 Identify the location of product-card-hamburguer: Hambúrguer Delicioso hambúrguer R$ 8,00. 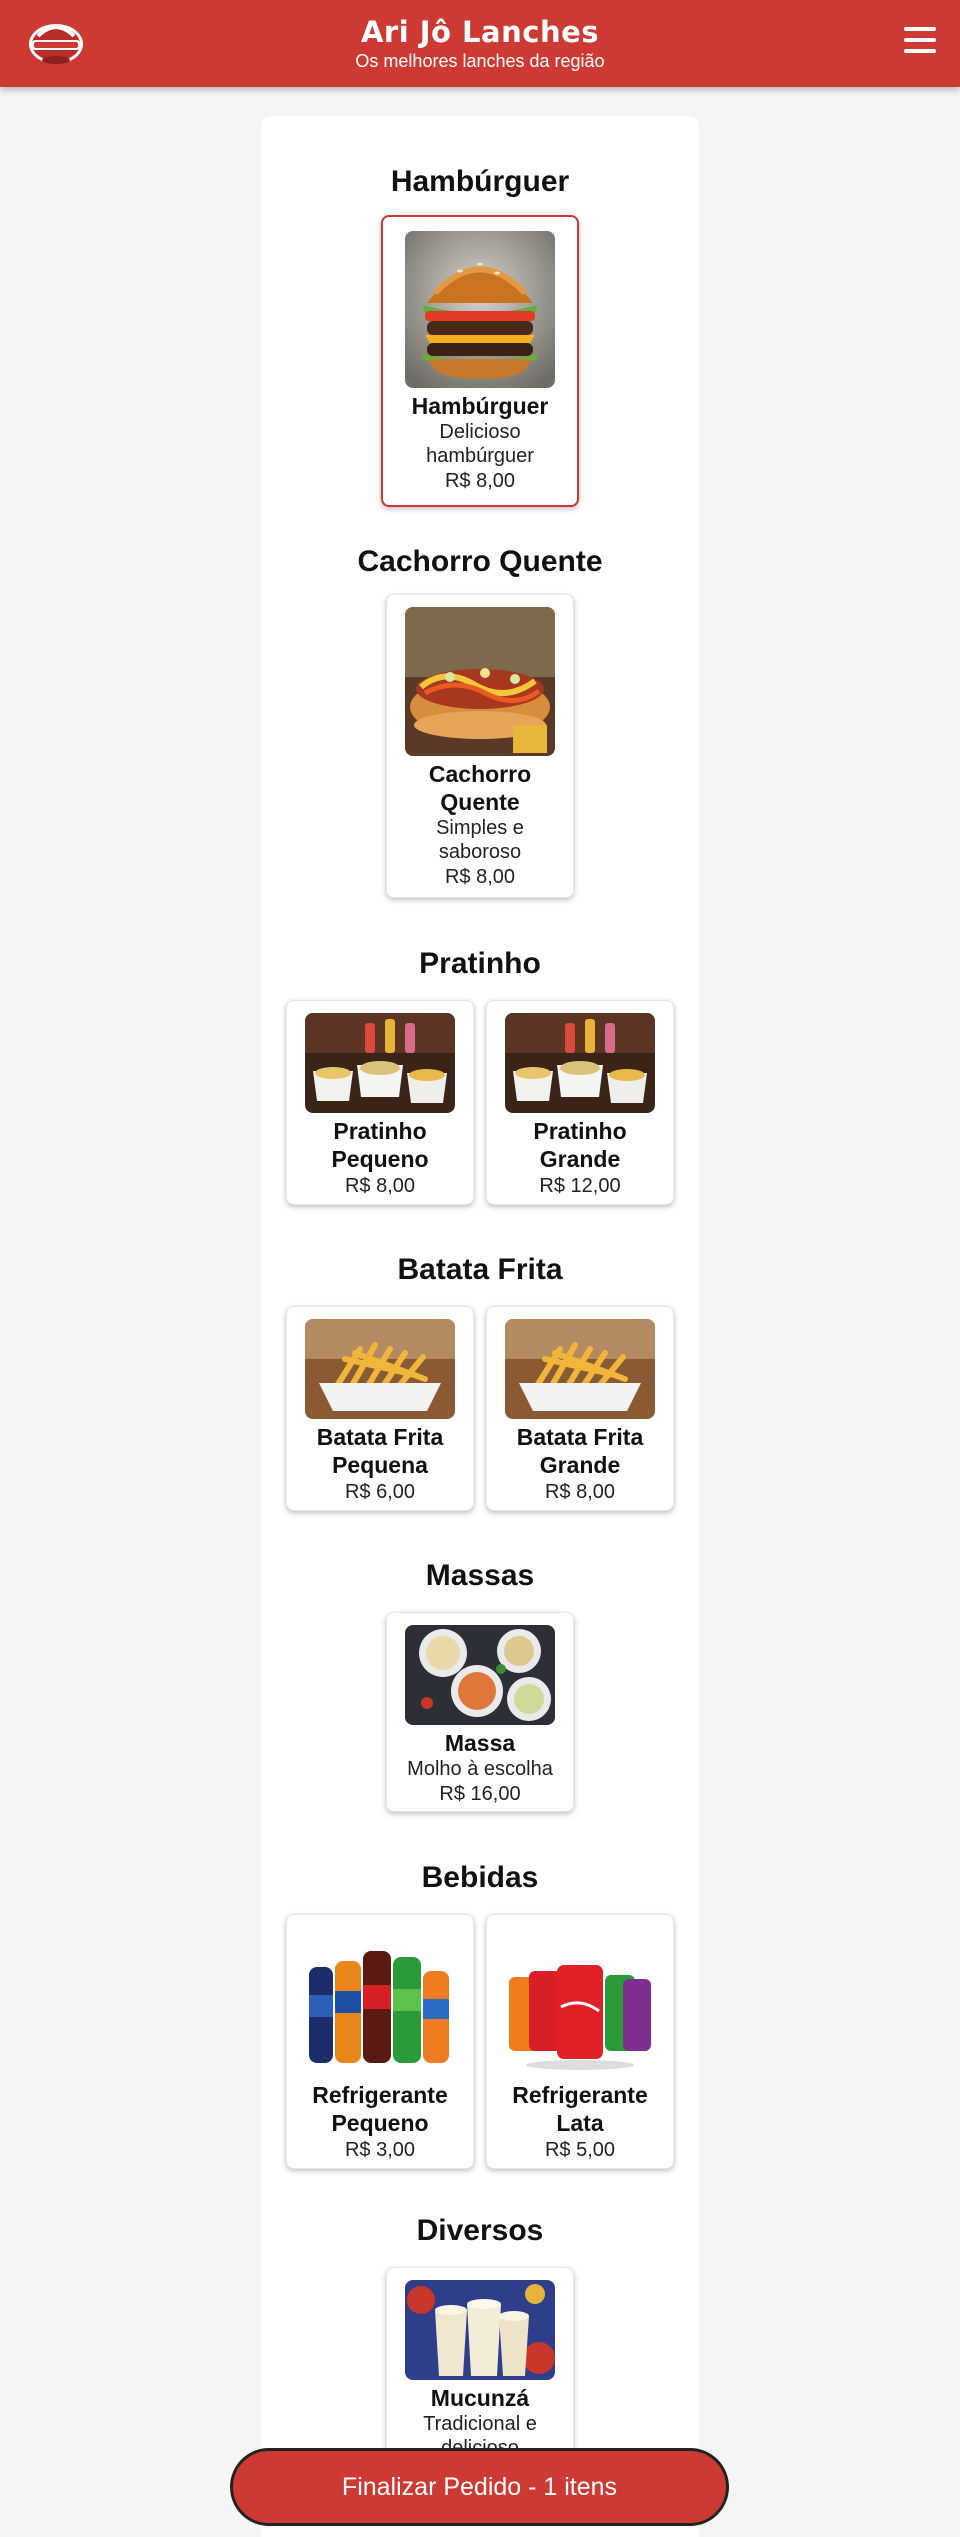
(480, 361).